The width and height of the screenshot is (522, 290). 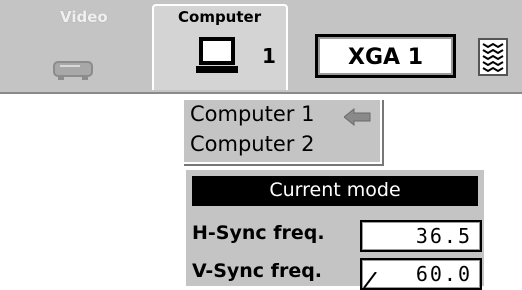 I want to click on vsync-label: V-Sync freq., so click(x=257, y=271).